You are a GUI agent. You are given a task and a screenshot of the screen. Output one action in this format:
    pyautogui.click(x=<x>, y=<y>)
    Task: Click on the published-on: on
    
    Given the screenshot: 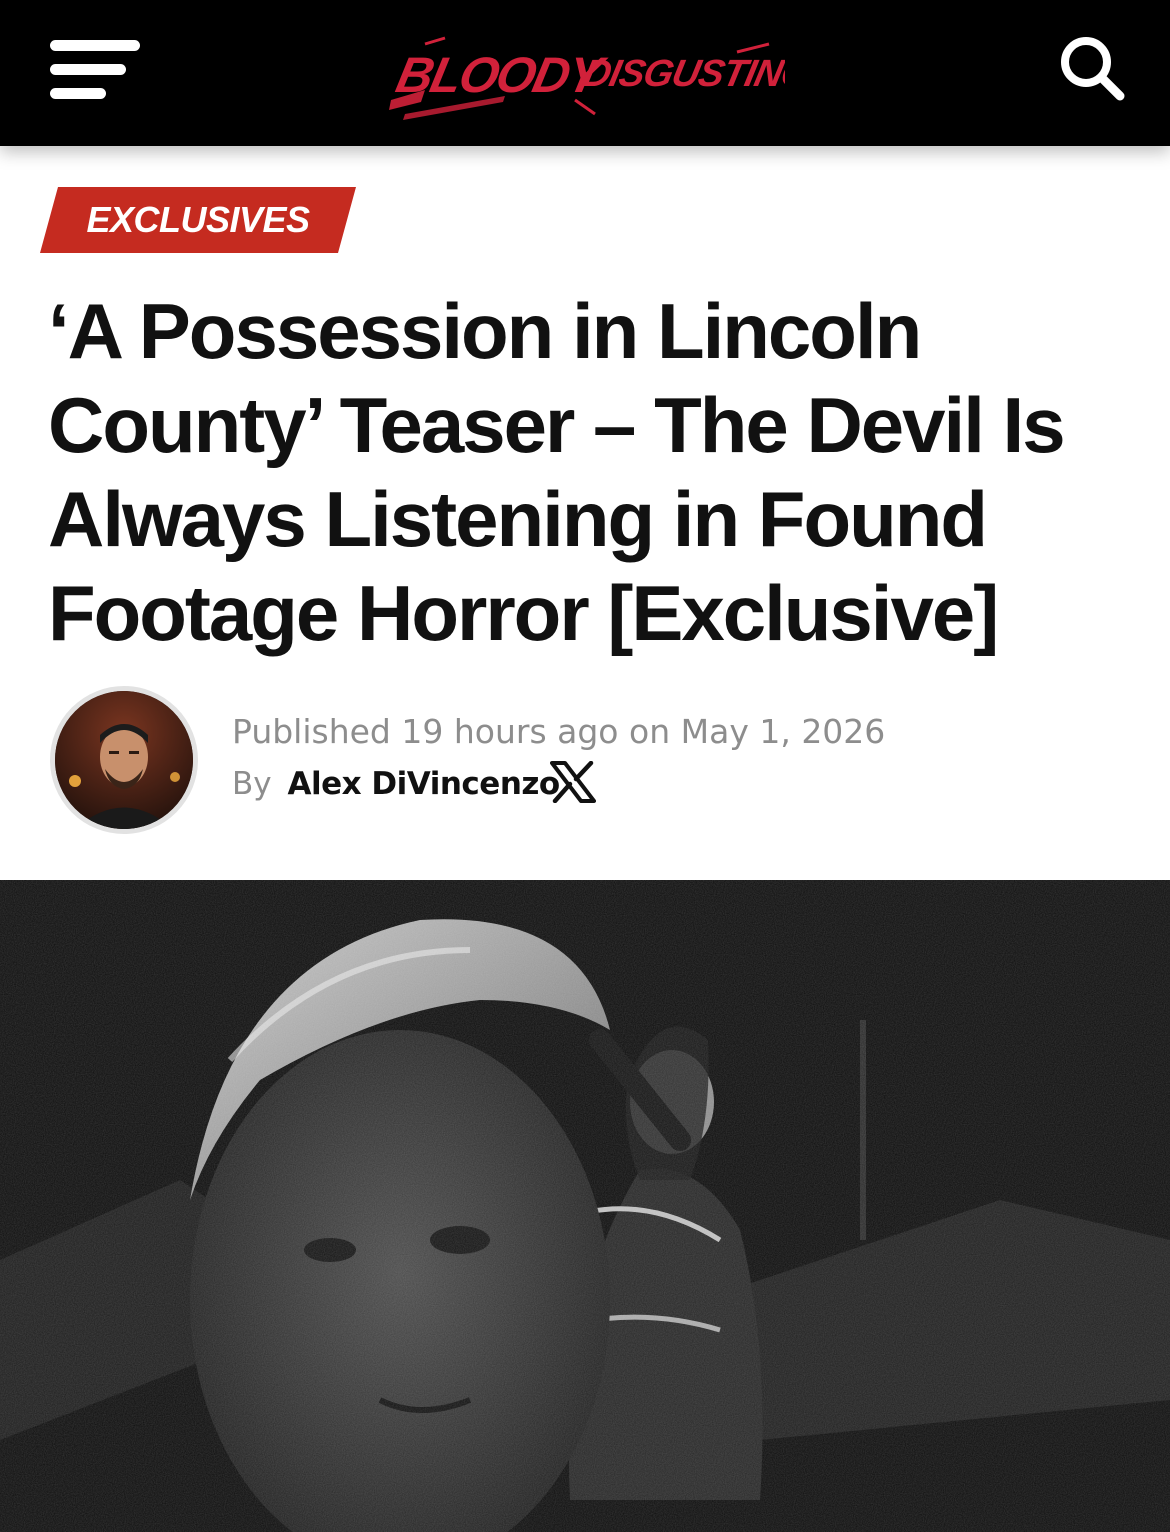 What is the action you would take?
    pyautogui.click(x=650, y=731)
    